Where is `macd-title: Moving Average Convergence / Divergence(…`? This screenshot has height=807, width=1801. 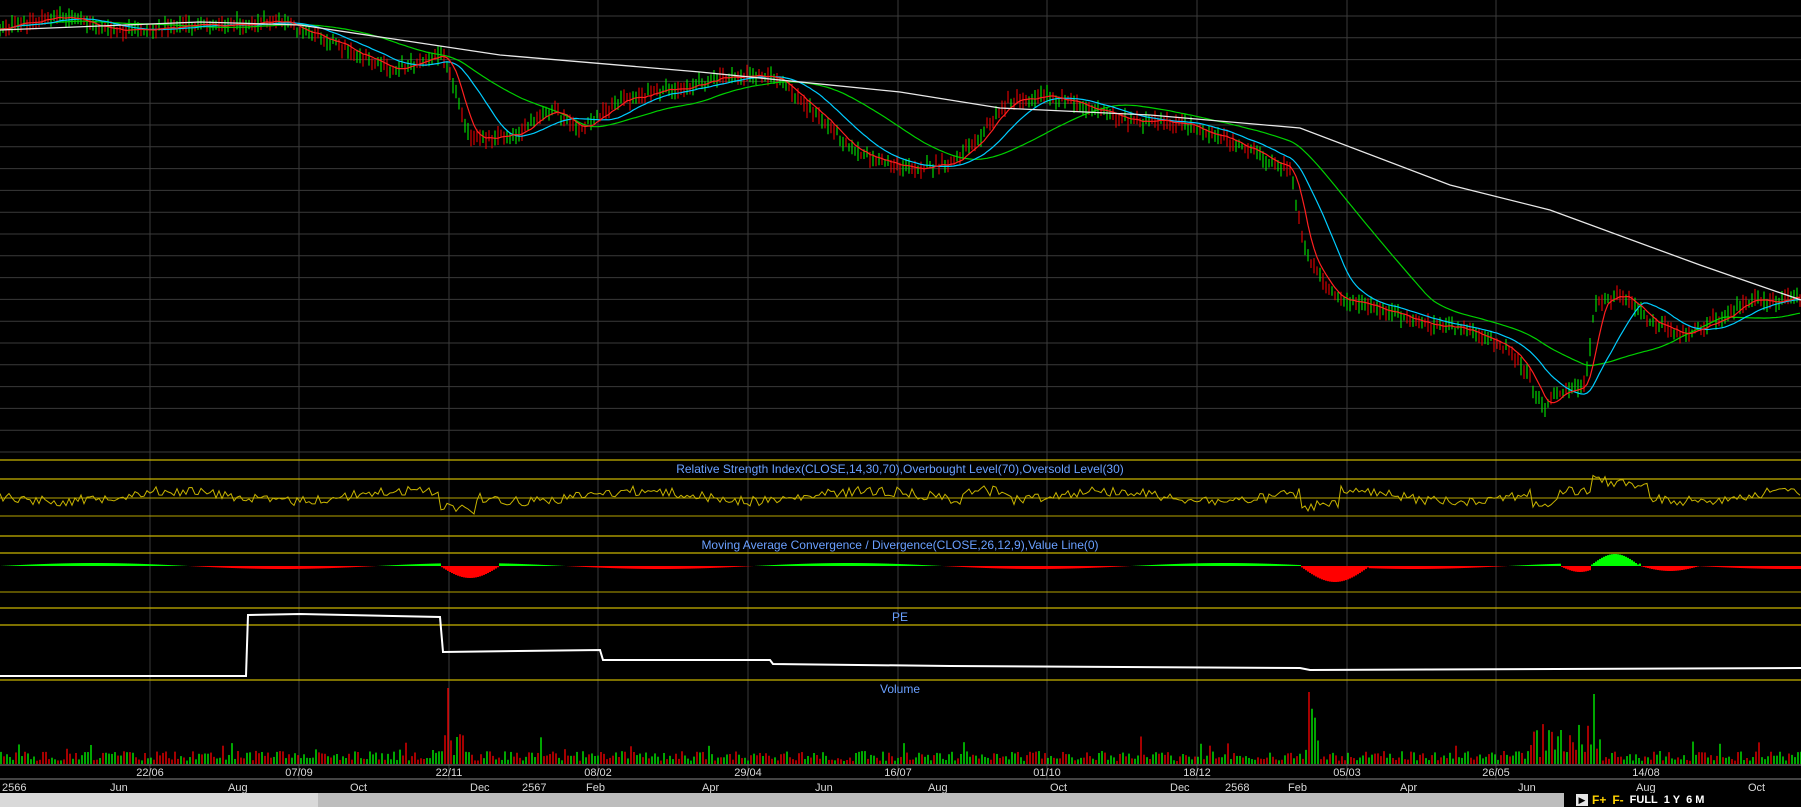
macd-title: Moving Average Convergence / Divergence(… is located at coordinates (899, 545).